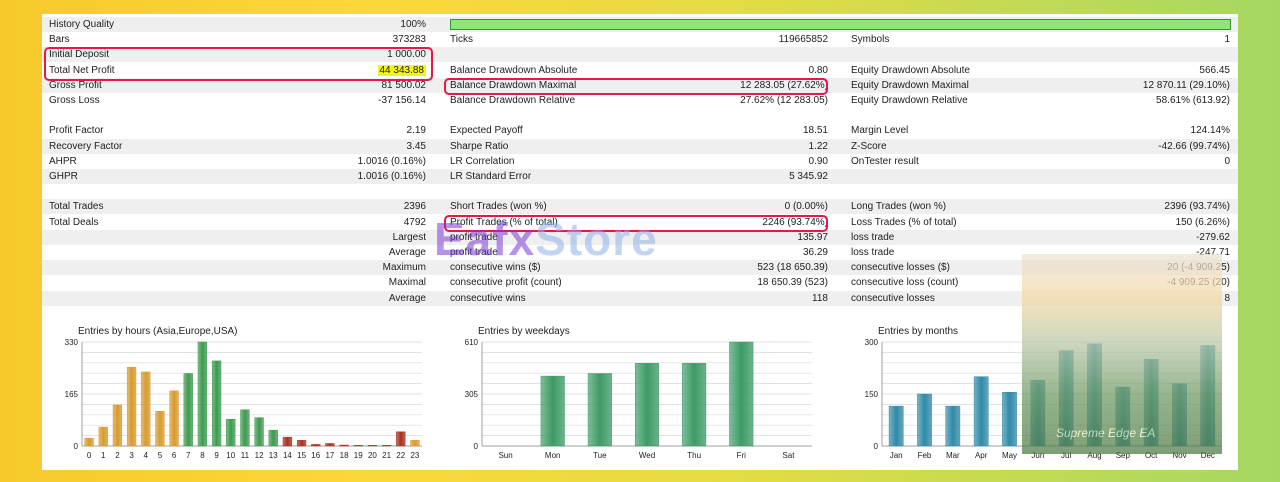 The image size is (1280, 482). What do you see at coordinates (146, 455) in the screenshot?
I see `x-tick-label: 4` at bounding box center [146, 455].